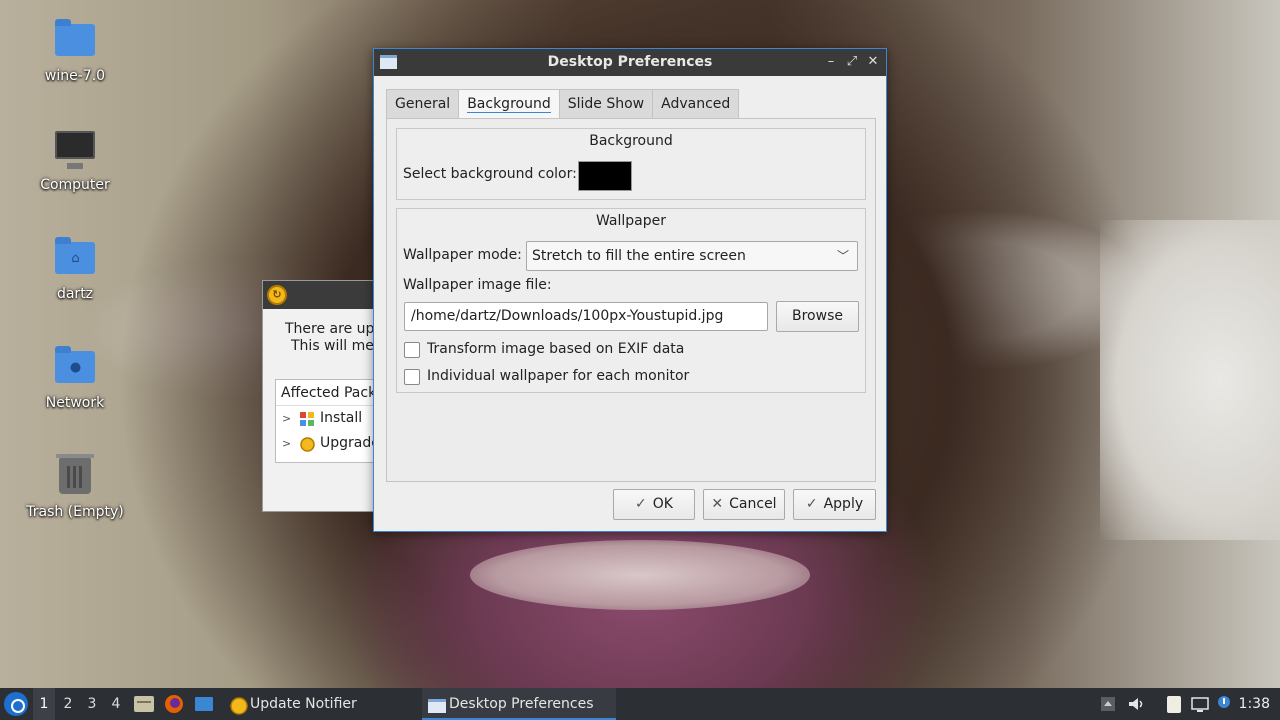 The width and height of the screenshot is (1280, 720). Describe the element at coordinates (423, 104) in the screenshot. I see `tab-general: General` at that location.